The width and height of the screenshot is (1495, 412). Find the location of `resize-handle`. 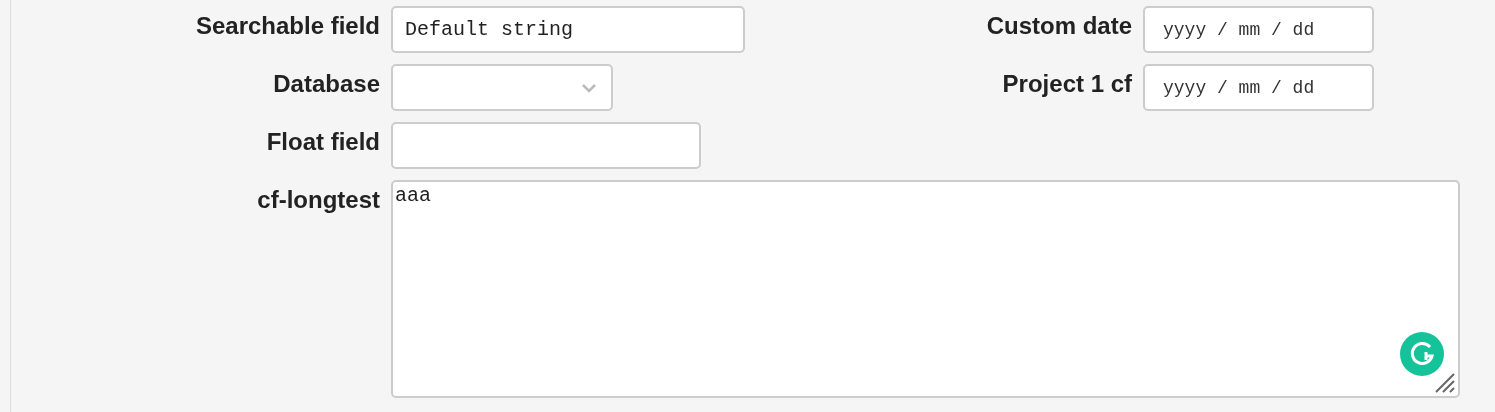

resize-handle is located at coordinates (1445, 383).